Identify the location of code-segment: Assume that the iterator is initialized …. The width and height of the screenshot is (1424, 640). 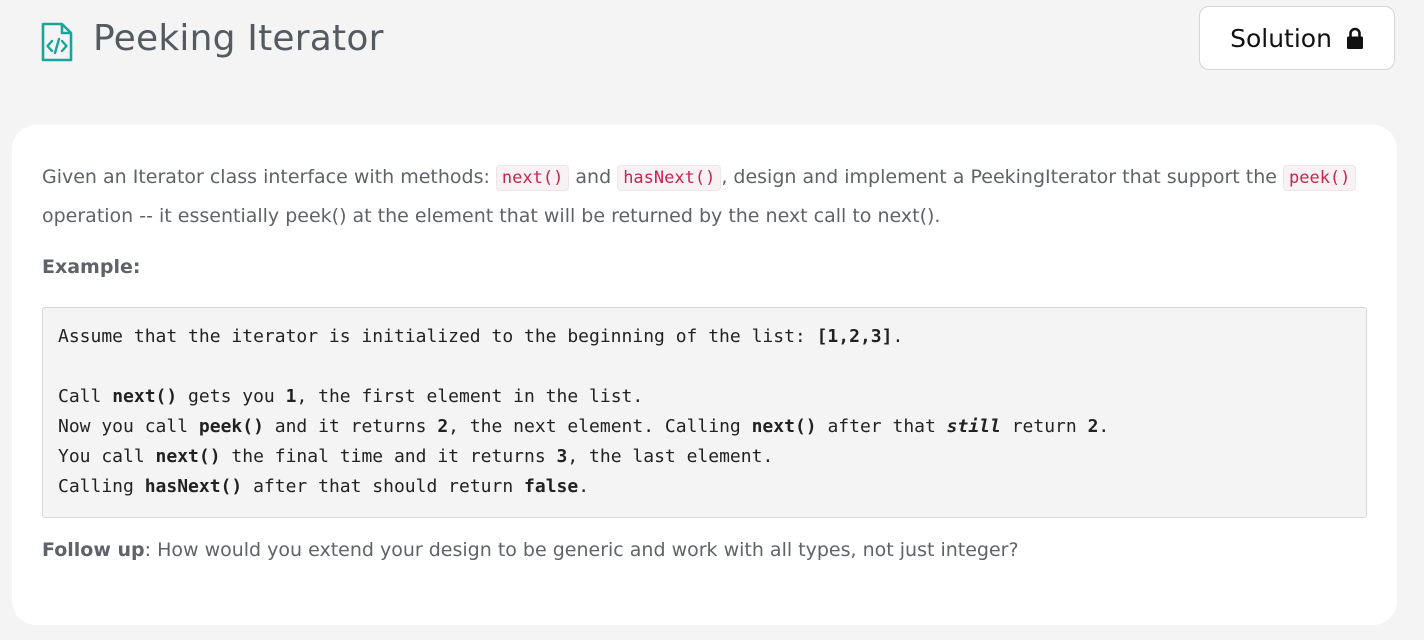
(437, 336).